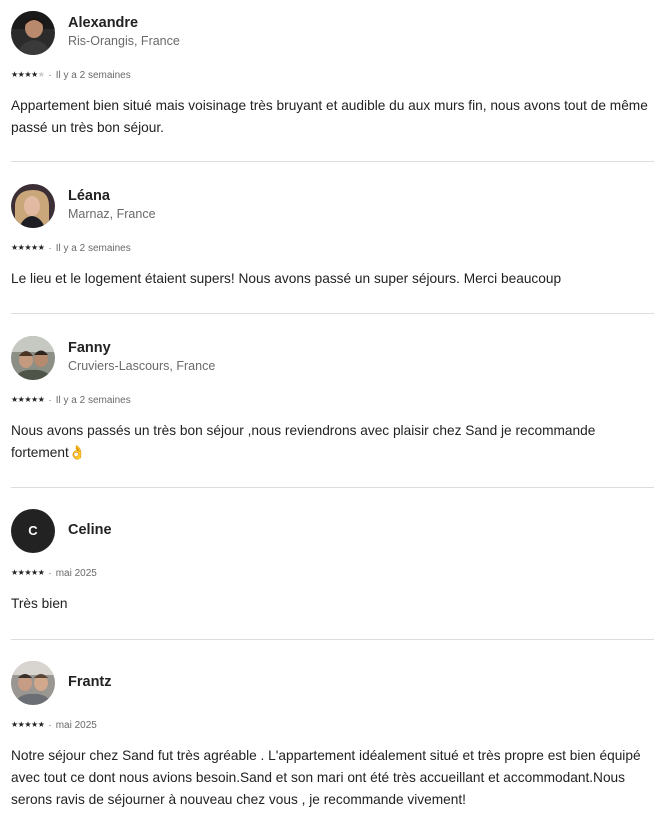  What do you see at coordinates (89, 196) in the screenshot?
I see `reviewer-name: Léana` at bounding box center [89, 196].